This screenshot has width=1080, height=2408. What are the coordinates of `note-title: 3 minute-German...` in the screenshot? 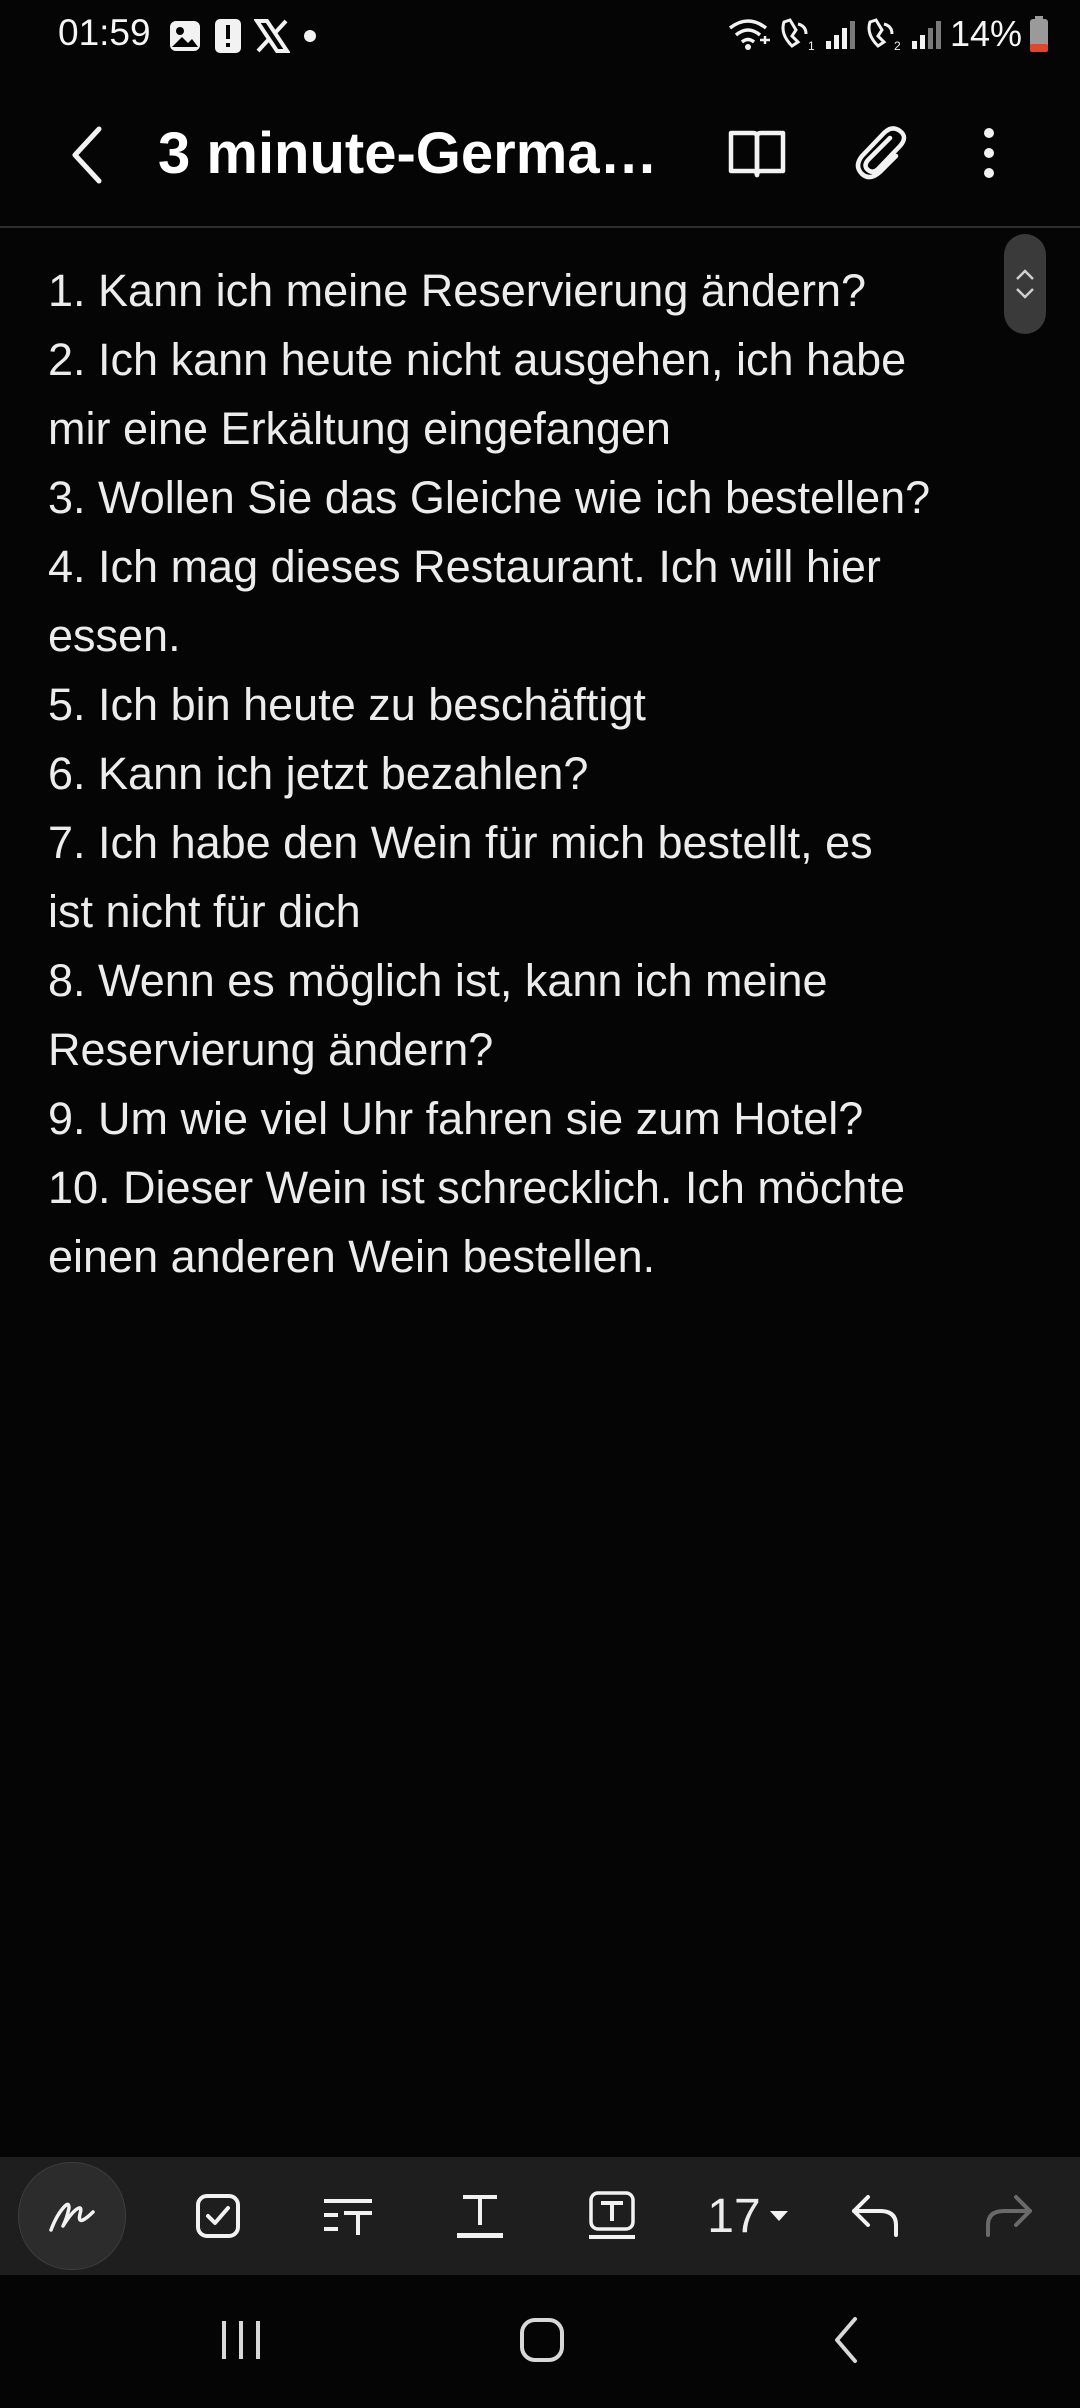 It's located at (413, 154).